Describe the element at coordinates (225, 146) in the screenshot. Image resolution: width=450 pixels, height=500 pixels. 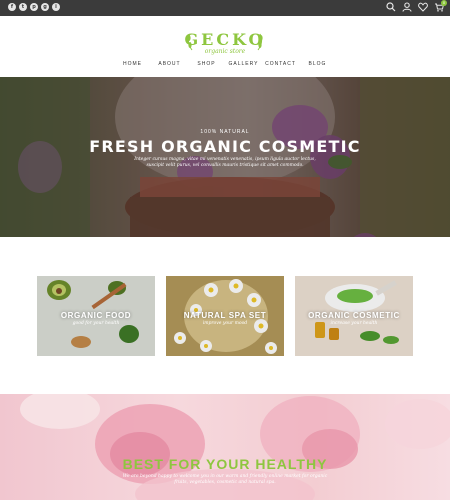
I see `hero-title: FRESH ORGANIC COSMETIC` at that location.